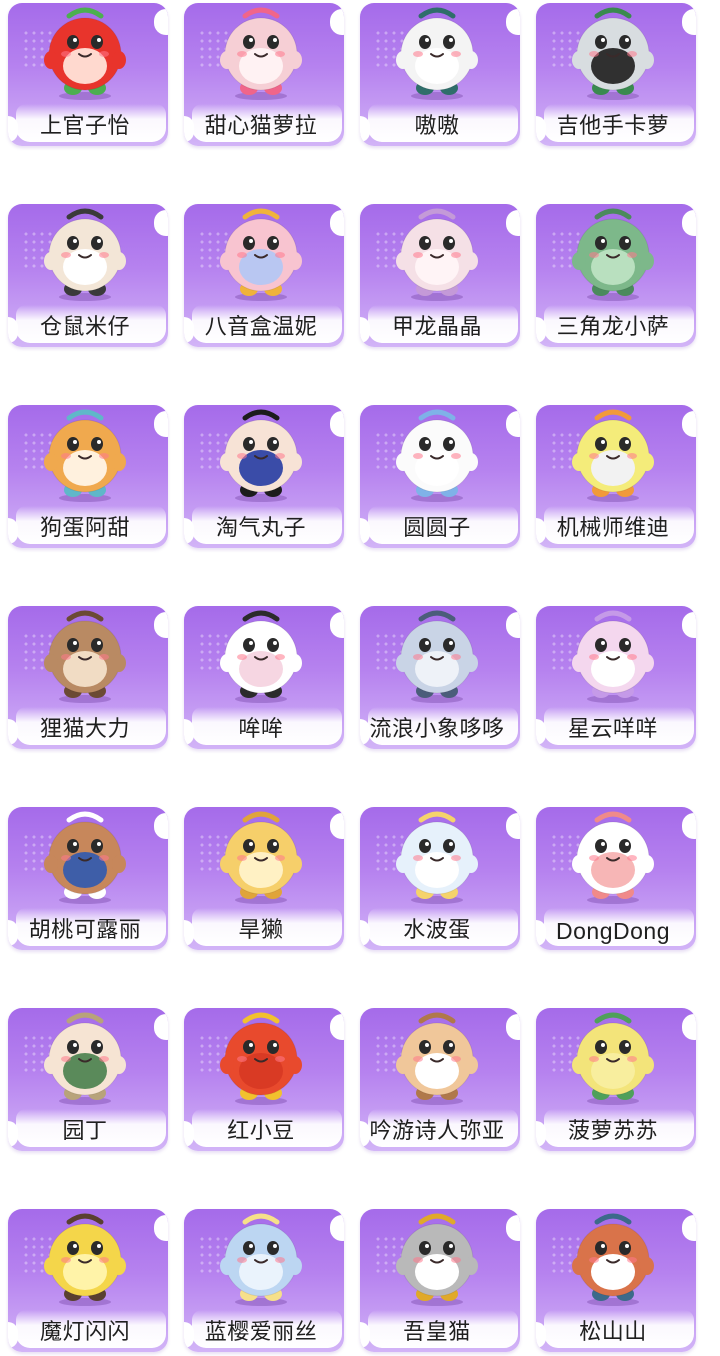 This screenshot has height=1356, width=720. Describe the element at coordinates (437, 252) in the screenshot. I see `ankylosaur-character-icon` at that location.